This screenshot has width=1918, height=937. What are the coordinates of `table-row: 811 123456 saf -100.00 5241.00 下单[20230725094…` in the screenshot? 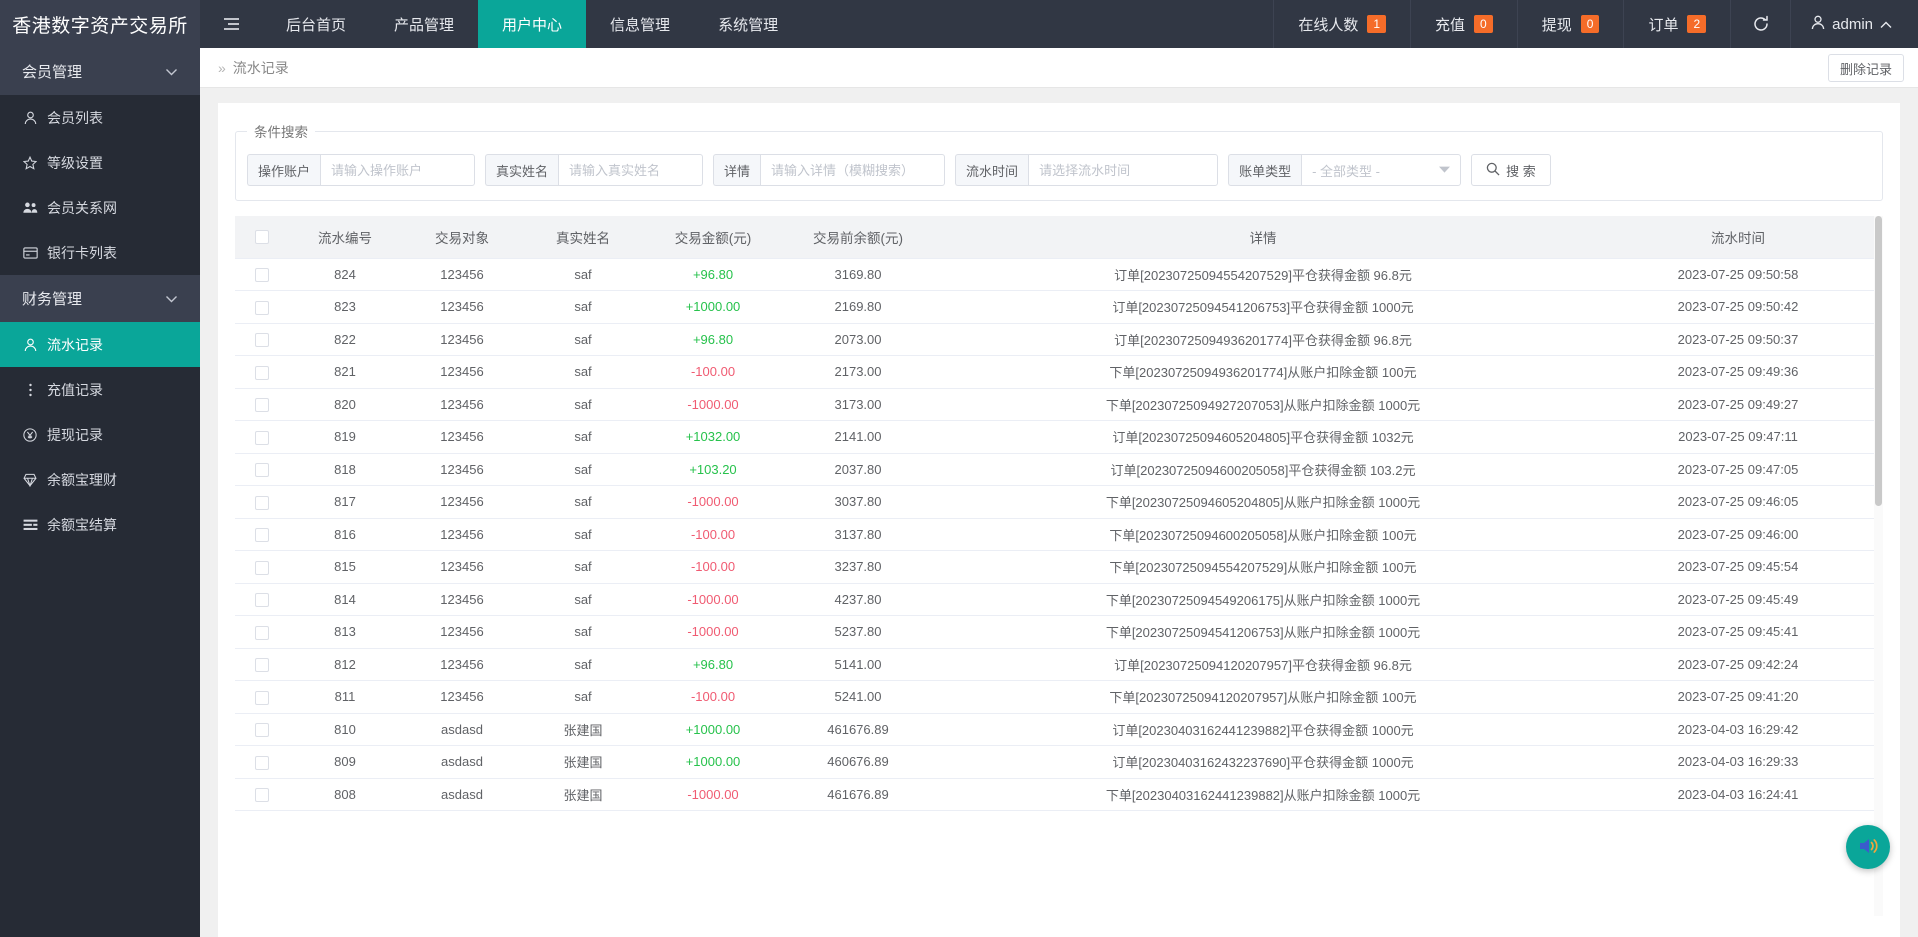 It's located at (1059, 697).